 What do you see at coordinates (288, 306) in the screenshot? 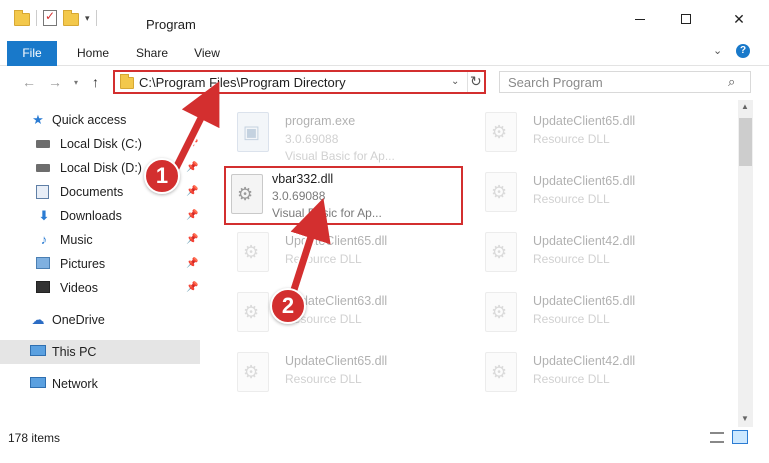
I see `callout-badge-2: 2` at bounding box center [288, 306].